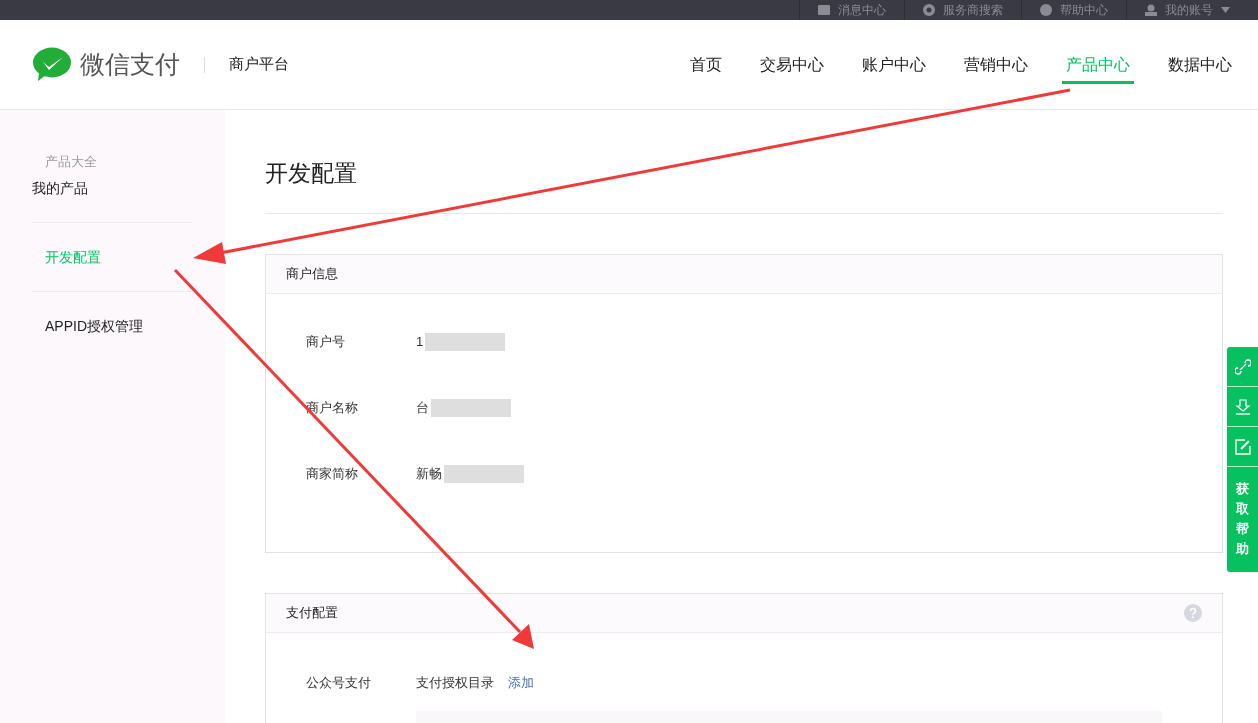  Describe the element at coordinates (744, 162) in the screenshot. I see `page-title: 开发配置` at that location.